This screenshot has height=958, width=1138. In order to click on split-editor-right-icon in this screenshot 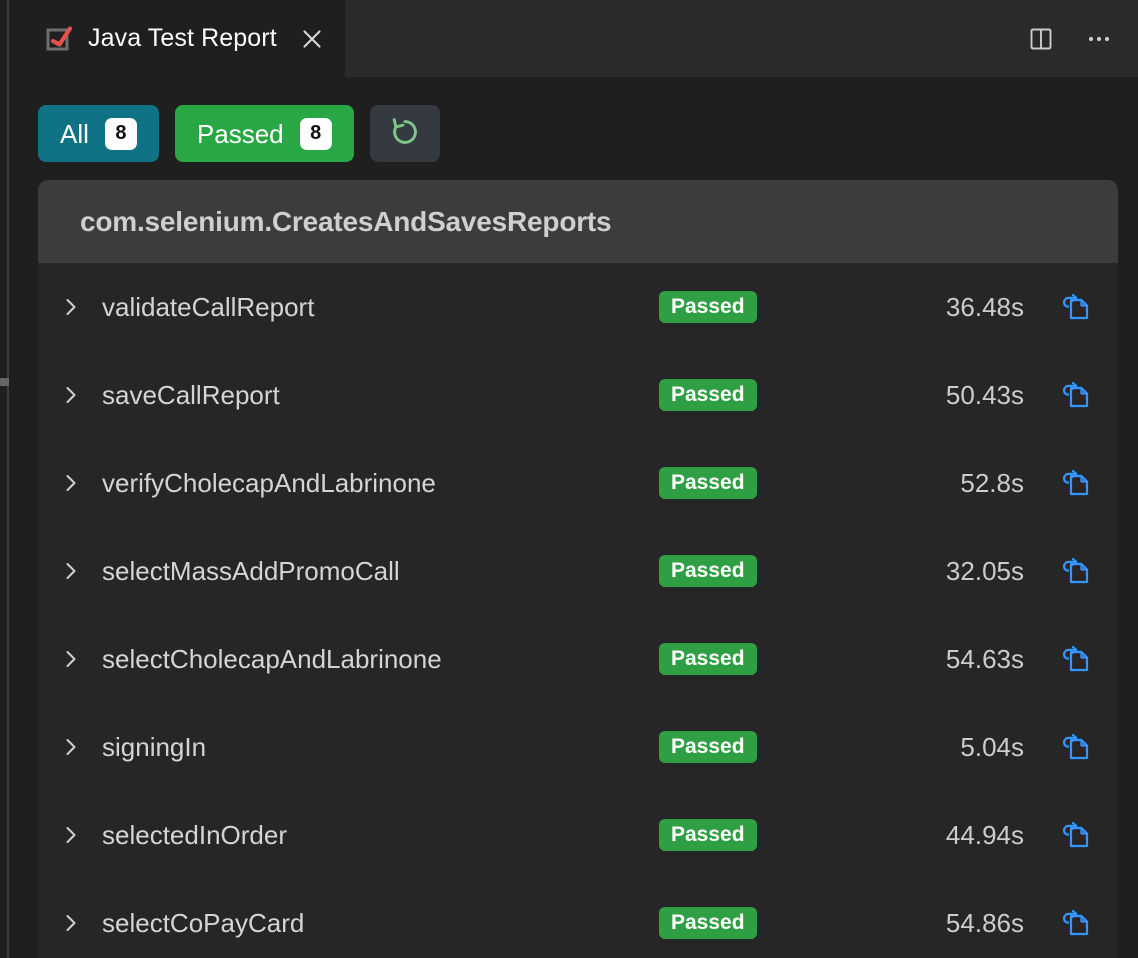, I will do `click(1041, 39)`.